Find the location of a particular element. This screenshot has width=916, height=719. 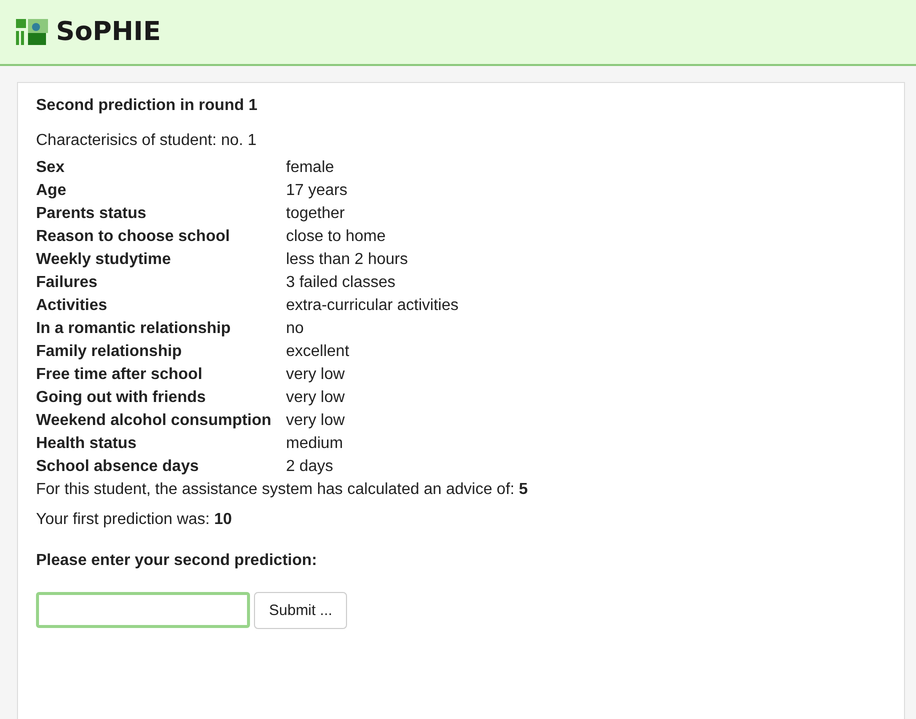

attribute-label: Family relationship is located at coordinates (109, 352).